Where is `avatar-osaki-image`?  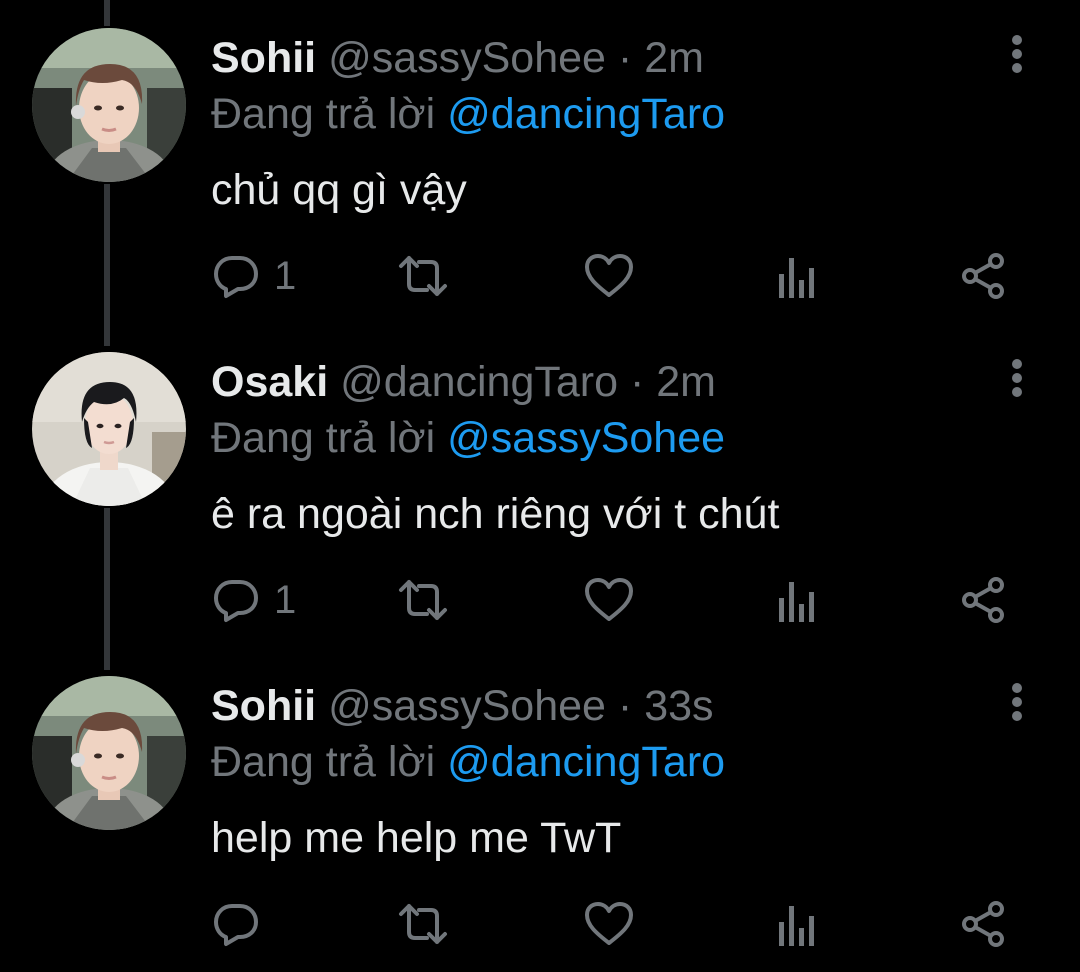
avatar-osaki-image is located at coordinates (109, 429).